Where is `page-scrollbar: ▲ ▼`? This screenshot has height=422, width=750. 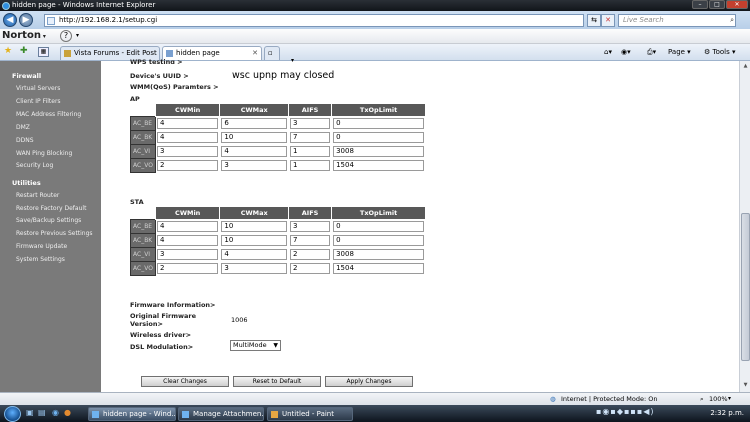 page-scrollbar: ▲ ▼ is located at coordinates (744, 226).